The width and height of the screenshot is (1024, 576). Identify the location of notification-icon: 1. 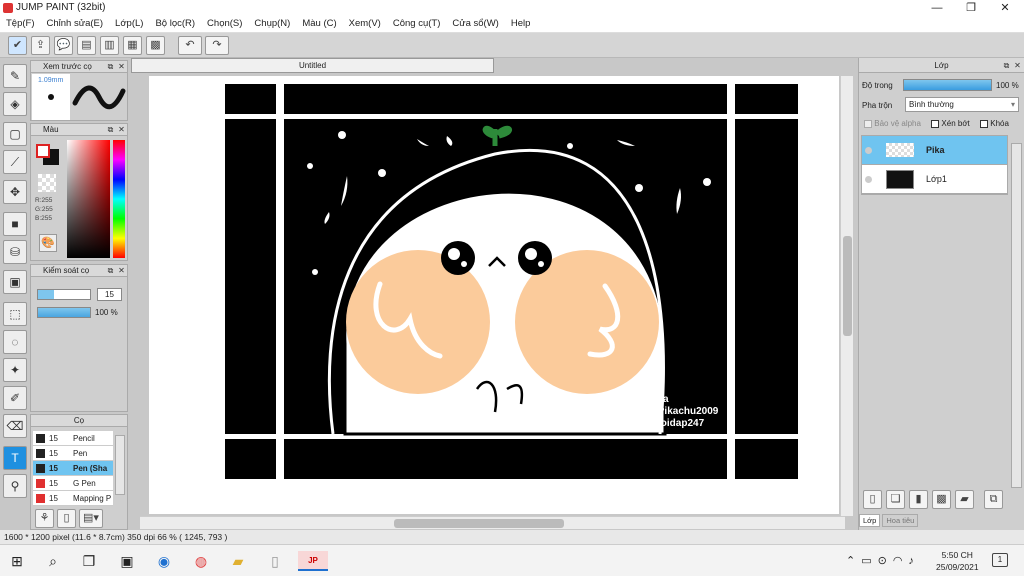
(1000, 560).